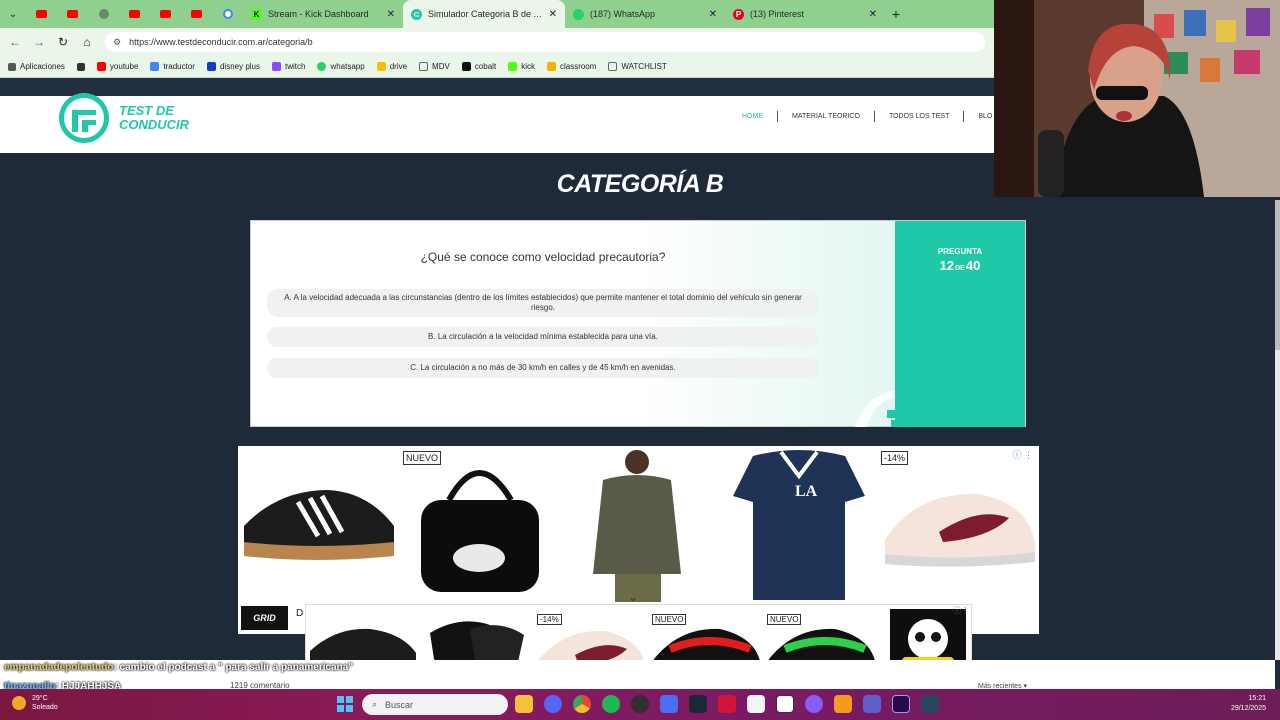 The height and width of the screenshot is (720, 1280). Describe the element at coordinates (611, 704) in the screenshot. I see `spotify-icon` at that location.